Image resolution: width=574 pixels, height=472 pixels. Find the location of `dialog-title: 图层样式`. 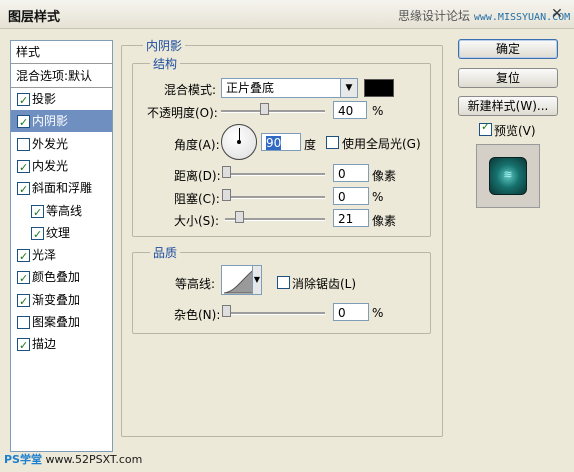

dialog-title: 图层样式 is located at coordinates (34, 17).